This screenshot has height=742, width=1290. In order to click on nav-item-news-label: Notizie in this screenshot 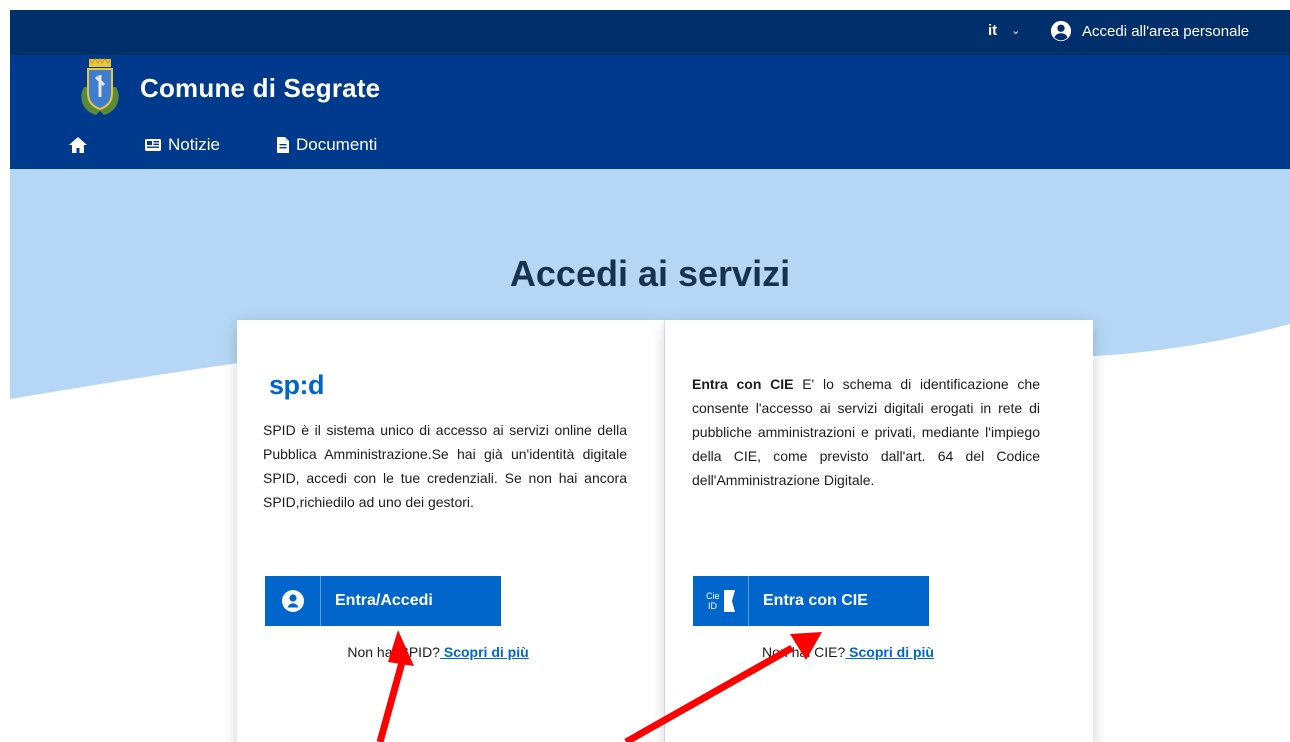, I will do `click(194, 144)`.